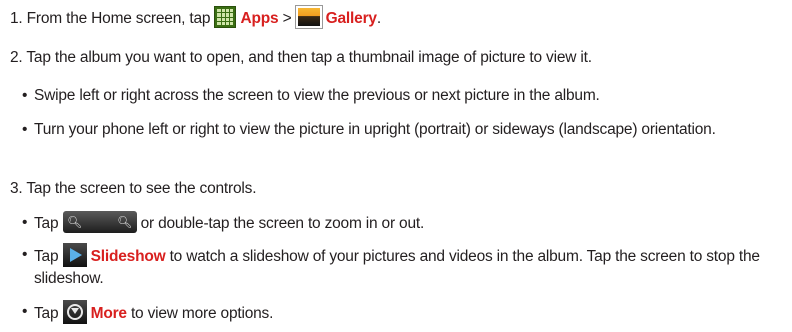 The height and width of the screenshot is (332, 792). I want to click on more-label: More, so click(108, 314).